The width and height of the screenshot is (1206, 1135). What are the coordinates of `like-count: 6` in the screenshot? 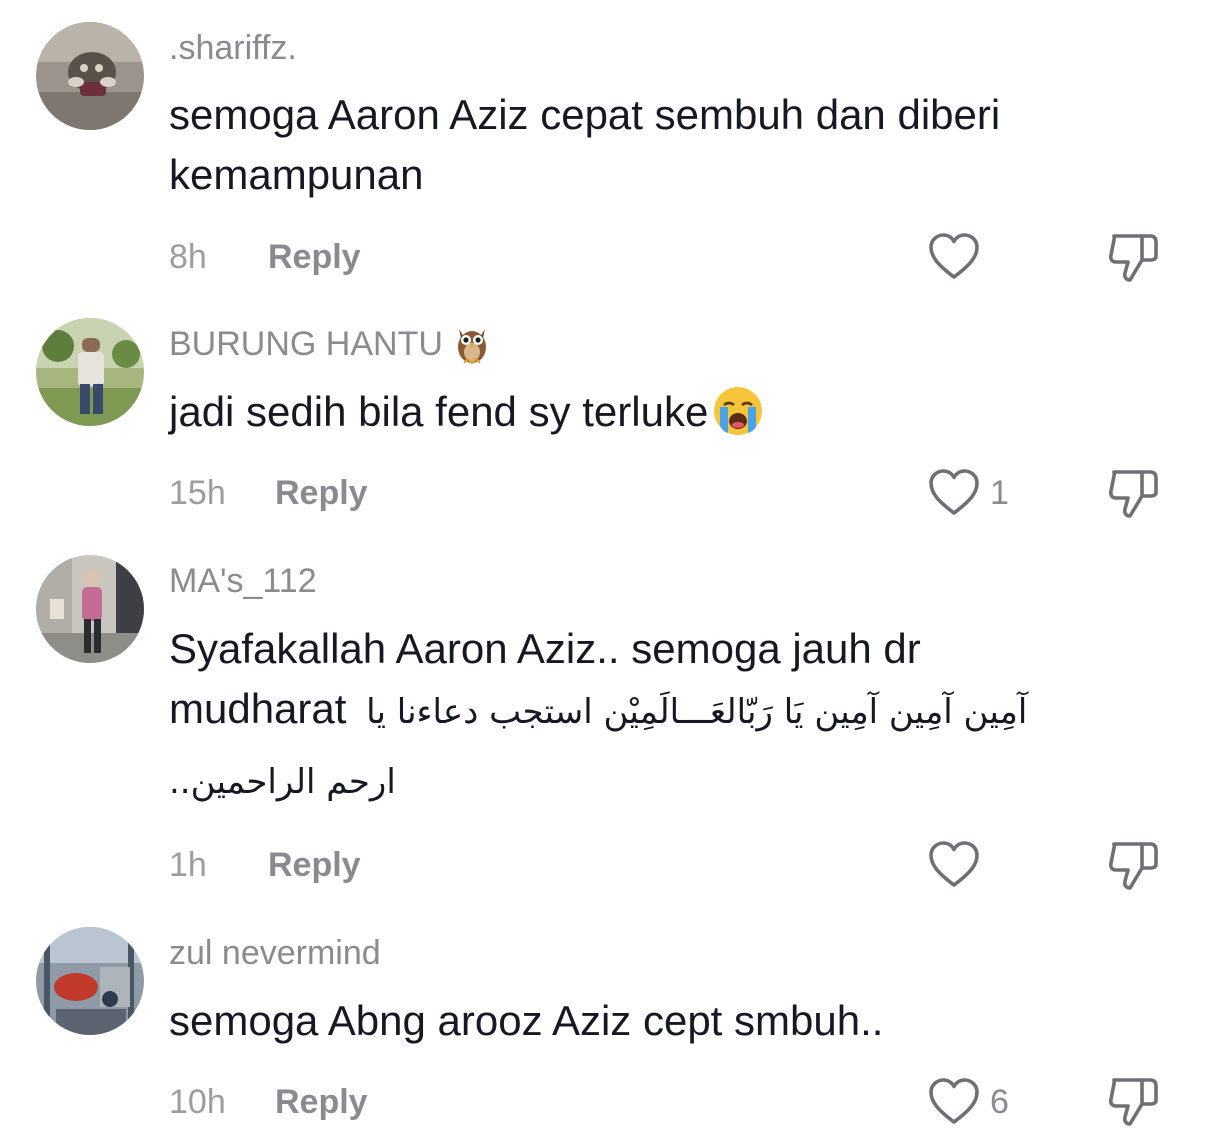 It's located at (999, 1102).